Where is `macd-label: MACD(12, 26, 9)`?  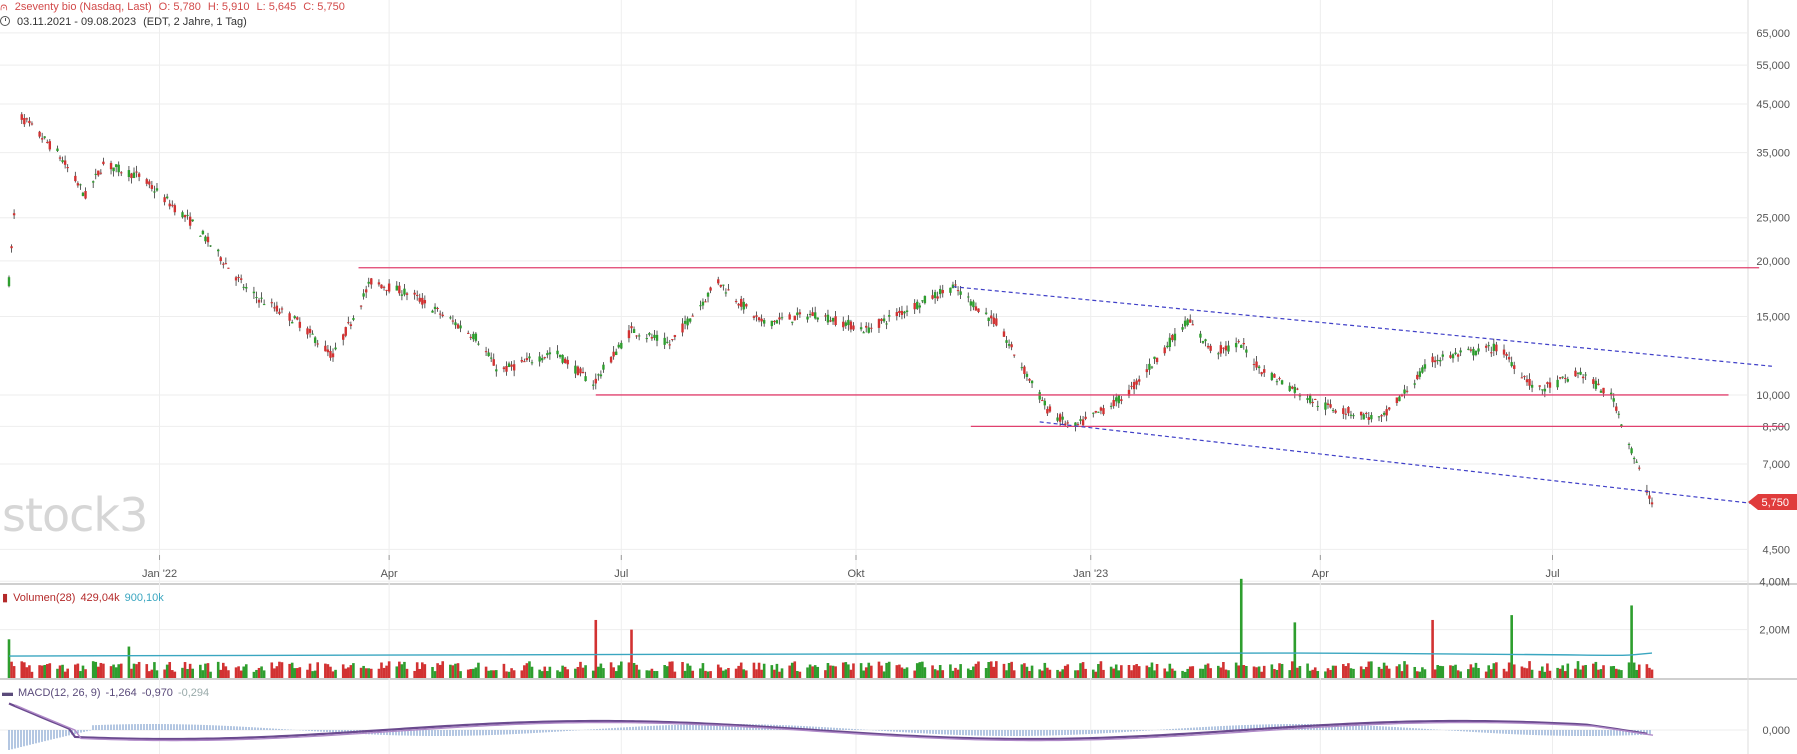
macd-label: MACD(12, 26, 9) is located at coordinates (59, 693).